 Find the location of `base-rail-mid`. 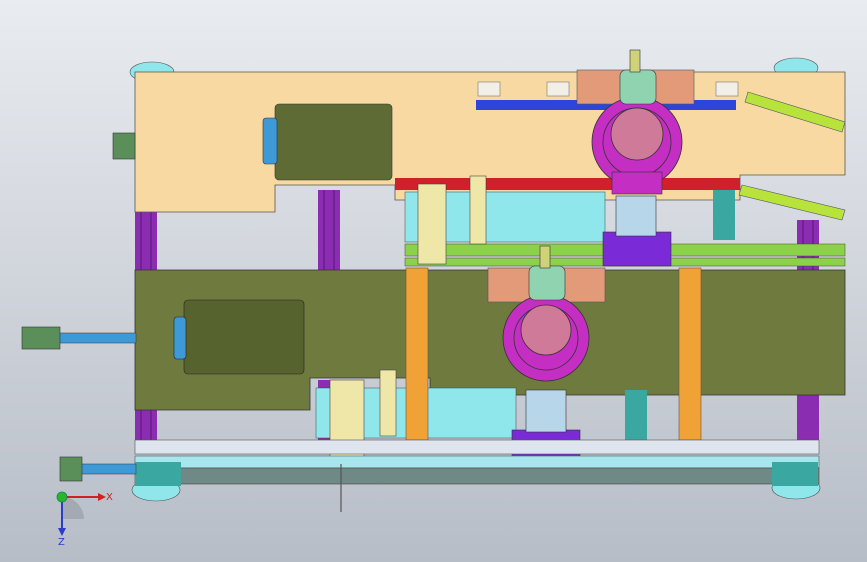

base-rail-mid is located at coordinates (477, 462).